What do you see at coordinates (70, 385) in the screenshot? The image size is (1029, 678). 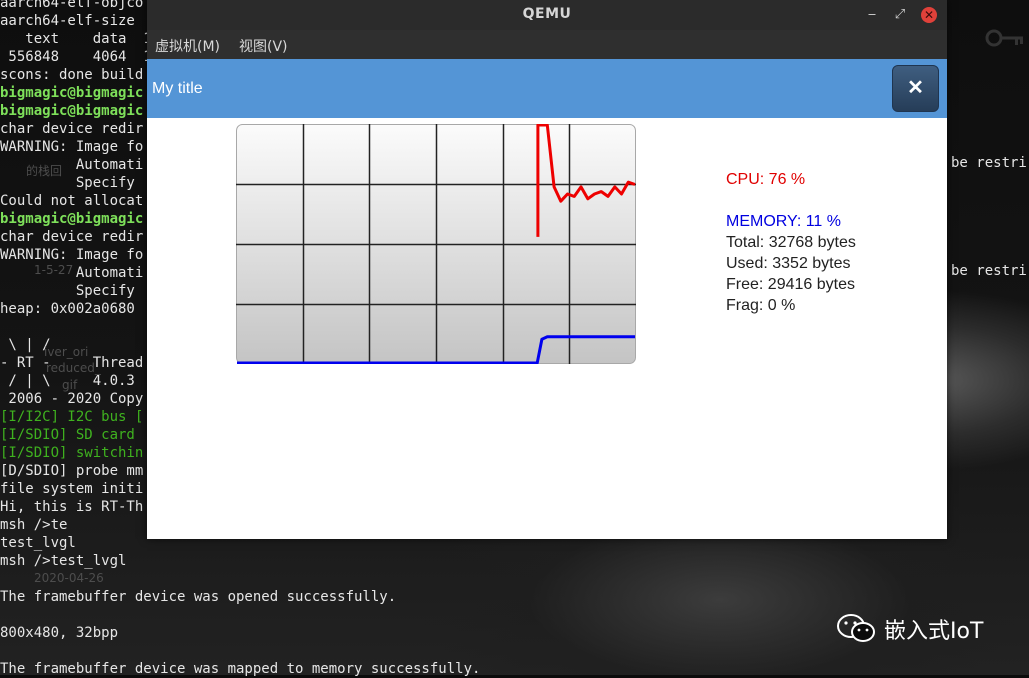 I see `desktop-label: gif` at bounding box center [70, 385].